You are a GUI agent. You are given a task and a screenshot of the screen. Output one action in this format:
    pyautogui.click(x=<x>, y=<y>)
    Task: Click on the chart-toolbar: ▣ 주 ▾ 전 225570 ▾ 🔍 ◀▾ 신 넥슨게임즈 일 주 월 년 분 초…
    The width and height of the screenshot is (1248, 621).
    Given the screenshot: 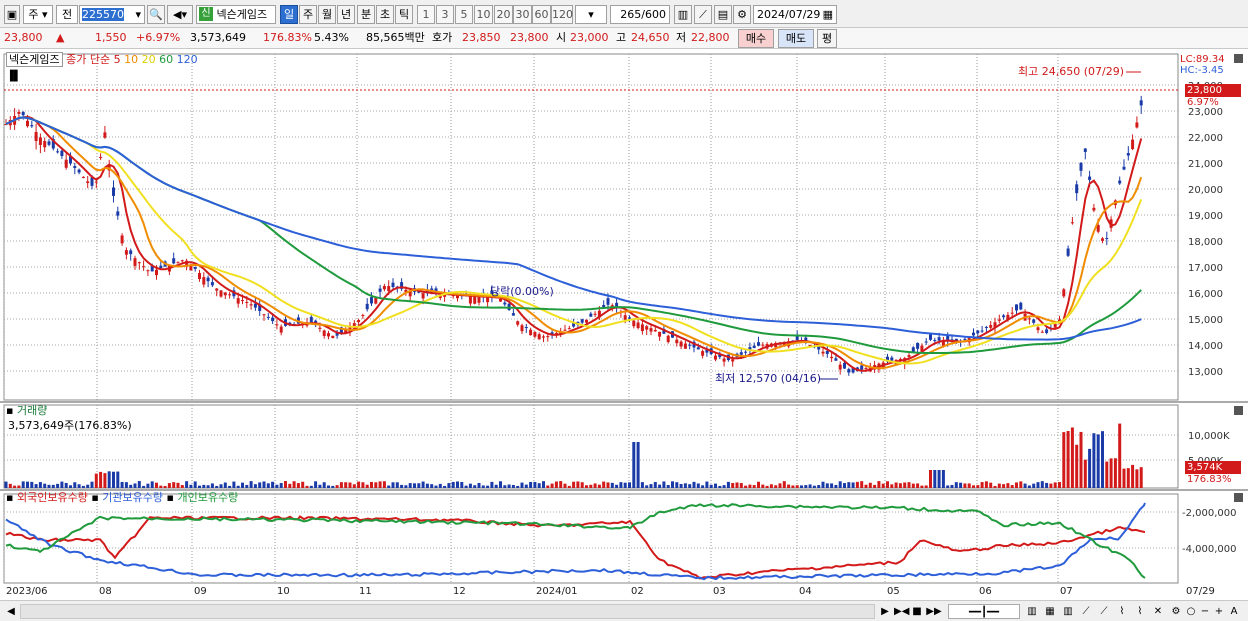 What is the action you would take?
    pyautogui.click(x=624, y=14)
    